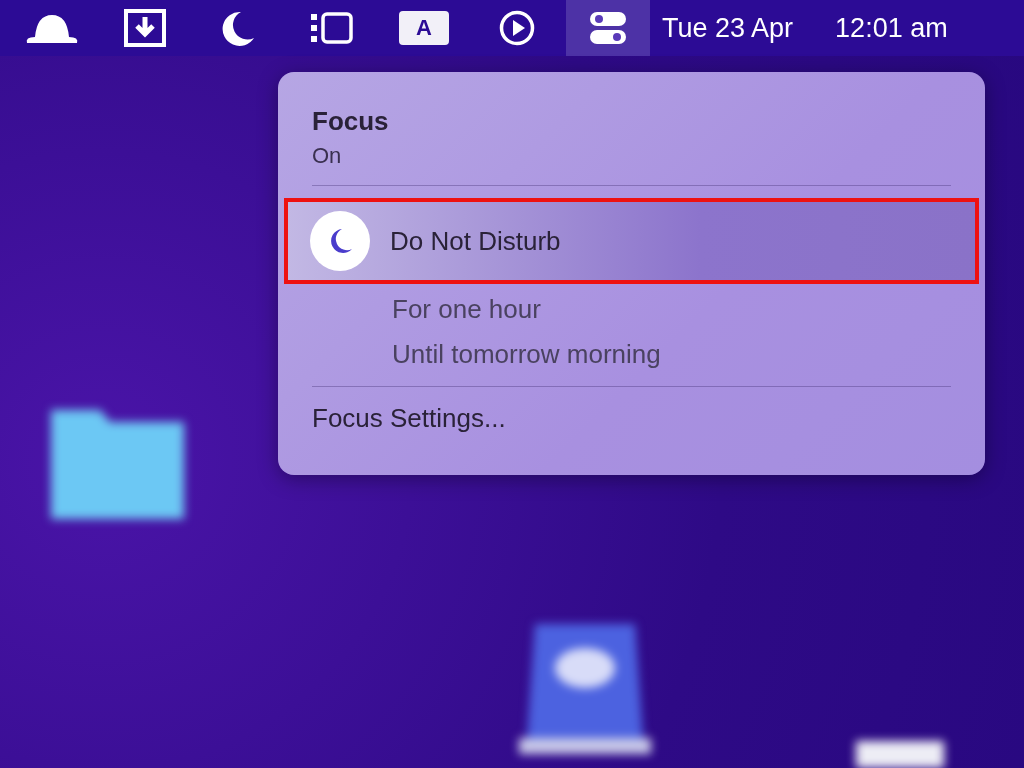  I want to click on duration-option: Until tomorrow morning, so click(671, 354).